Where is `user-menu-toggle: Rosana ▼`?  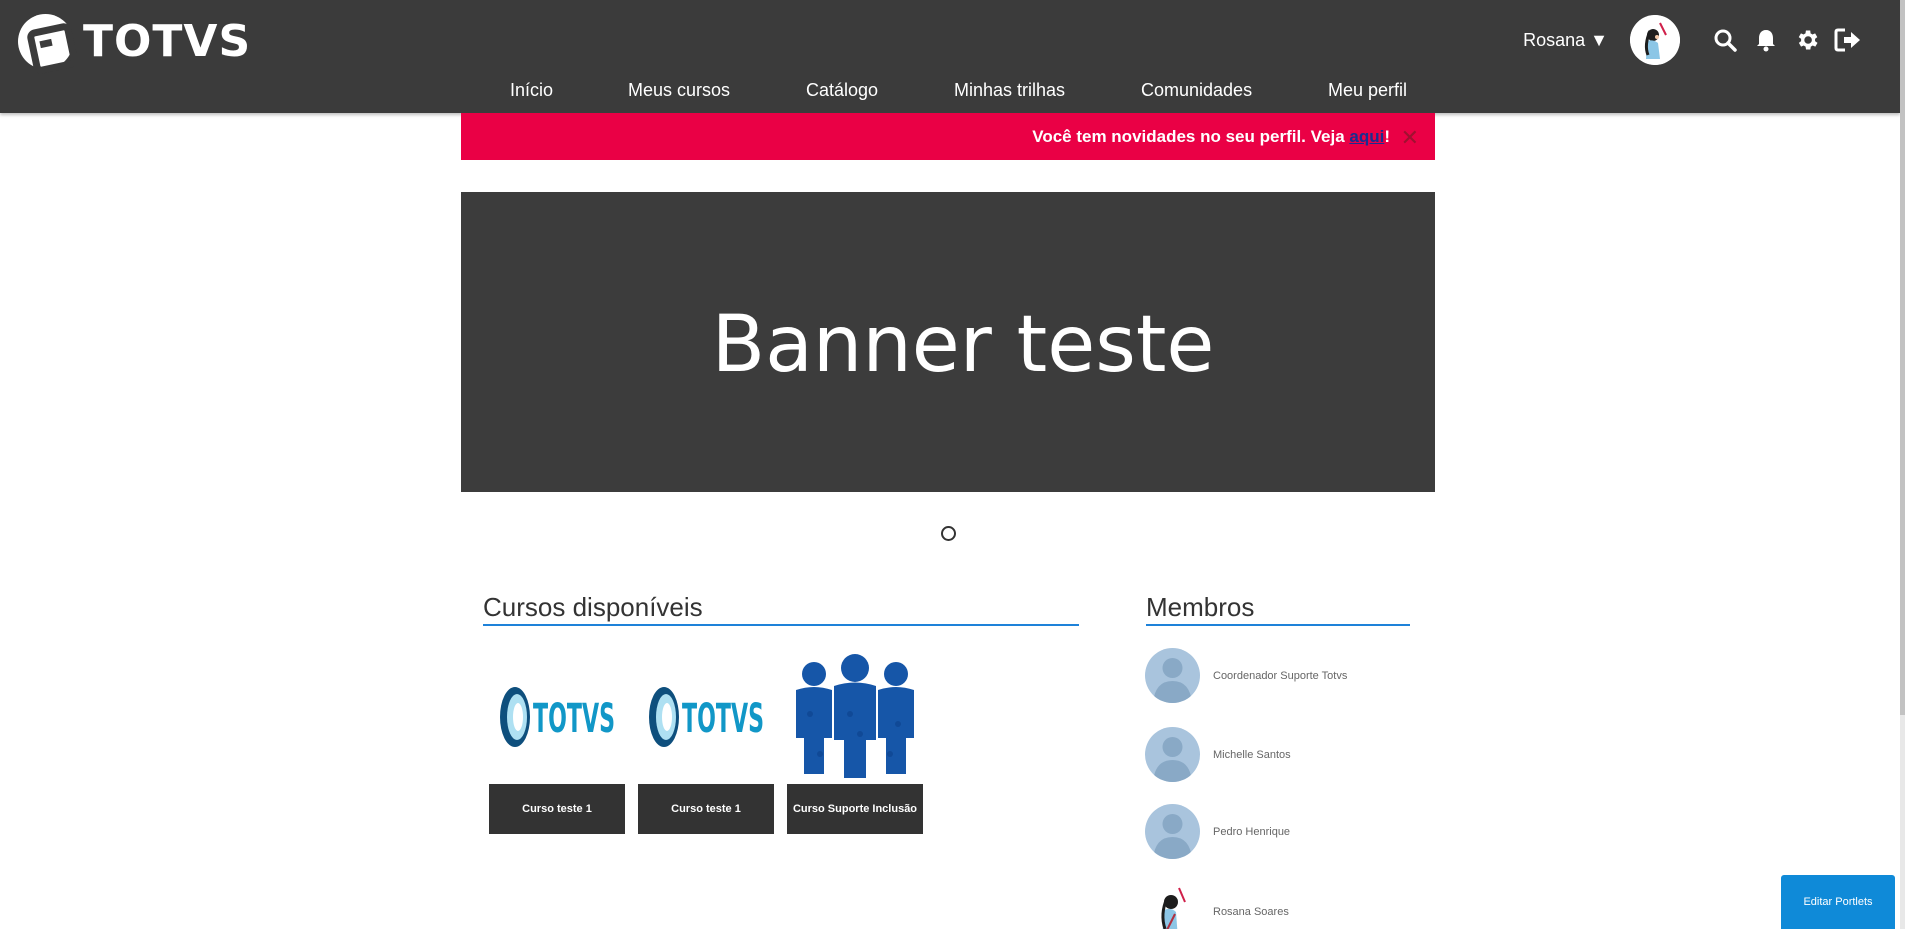 user-menu-toggle: Rosana ▼ is located at coordinates (1565, 40).